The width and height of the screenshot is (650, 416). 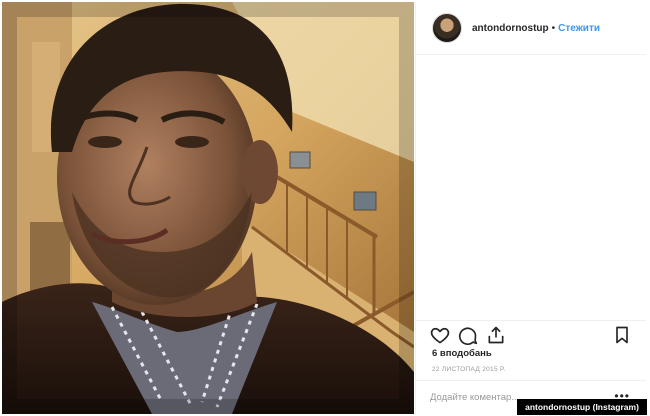 I want to click on bookmark-icon, so click(x=622, y=337).